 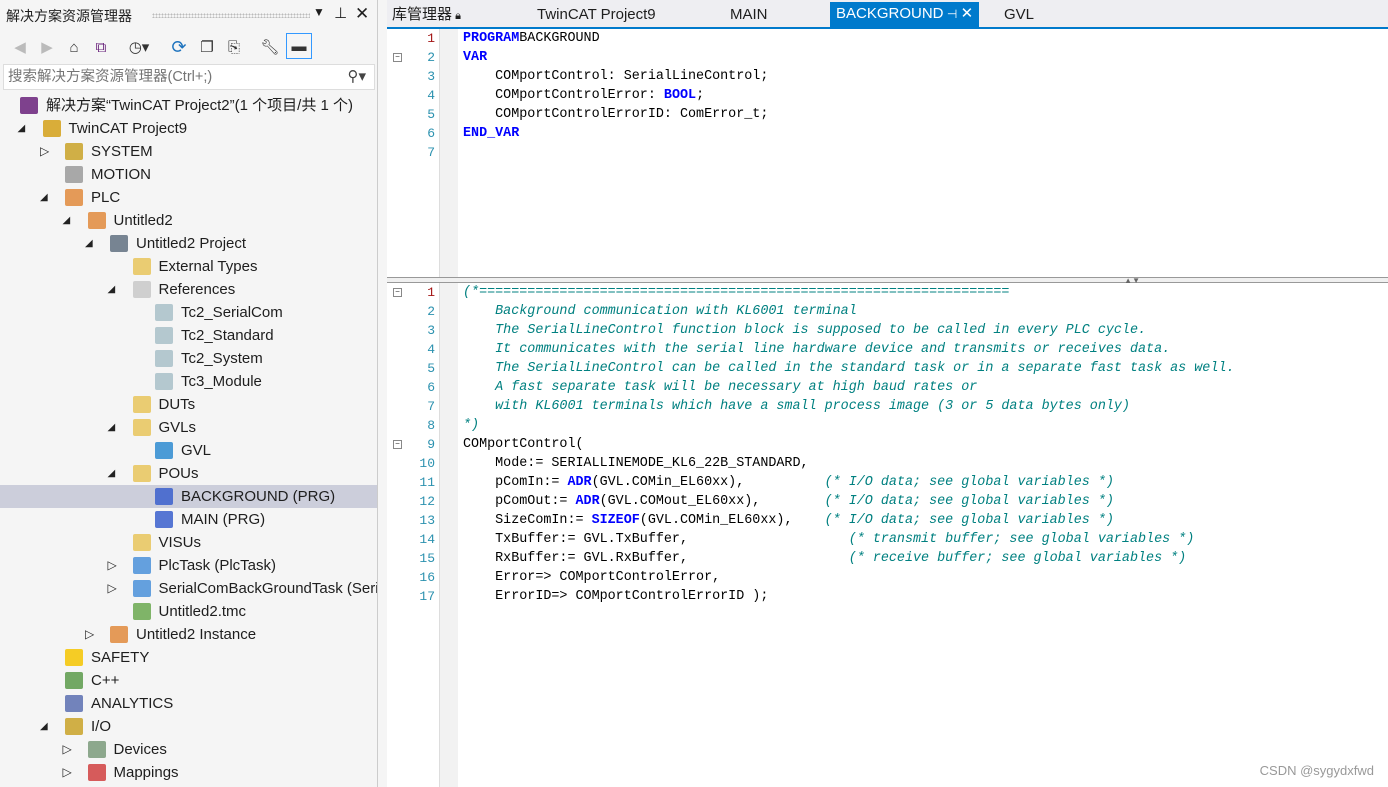 What do you see at coordinates (188, 358) in the screenshot?
I see `tree-item: Tc2_System` at bounding box center [188, 358].